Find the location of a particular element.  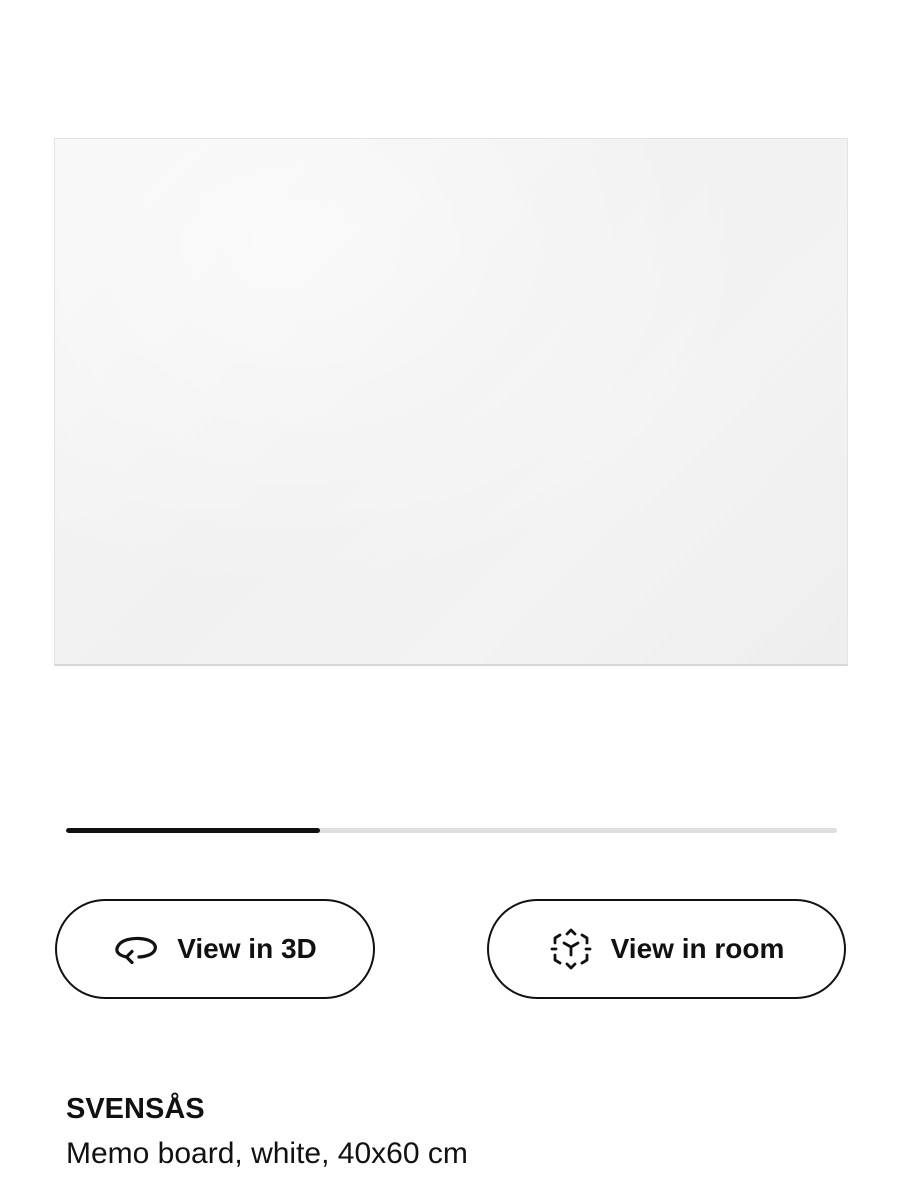

rotate-3d-icon is located at coordinates (136, 949).